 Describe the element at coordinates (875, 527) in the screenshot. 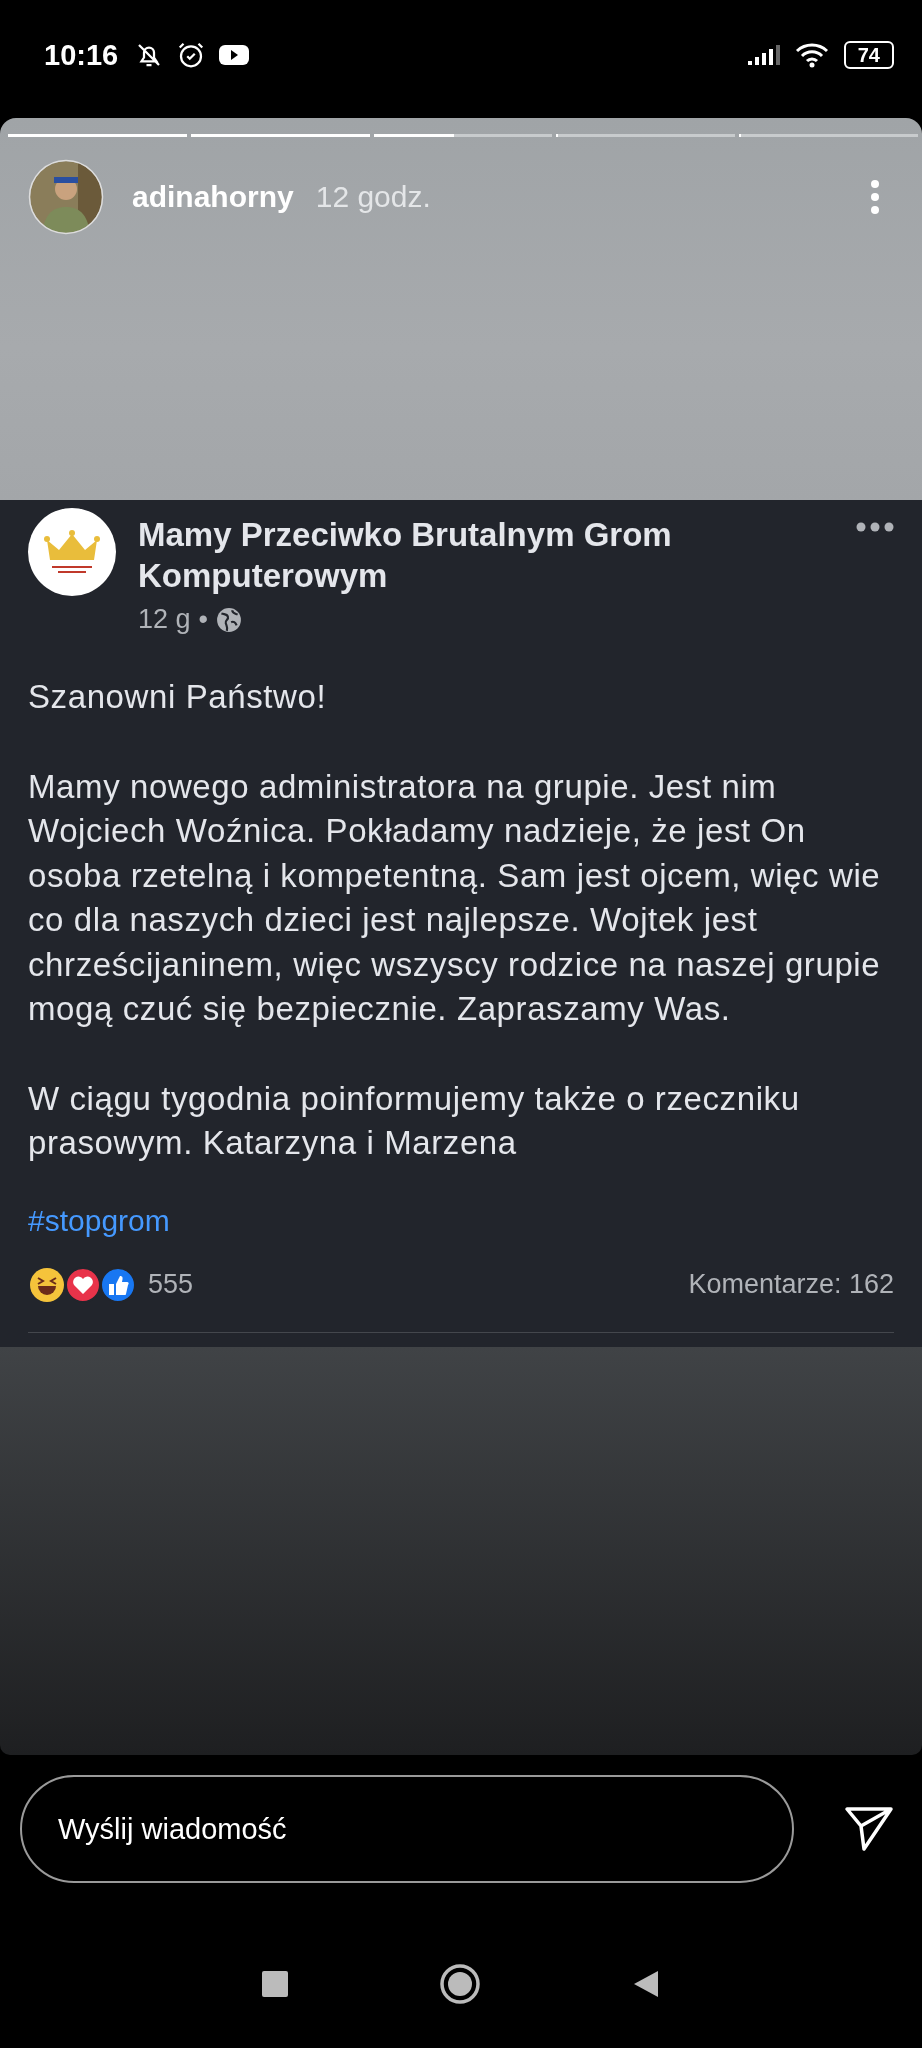

I see `more-options-icon` at that location.